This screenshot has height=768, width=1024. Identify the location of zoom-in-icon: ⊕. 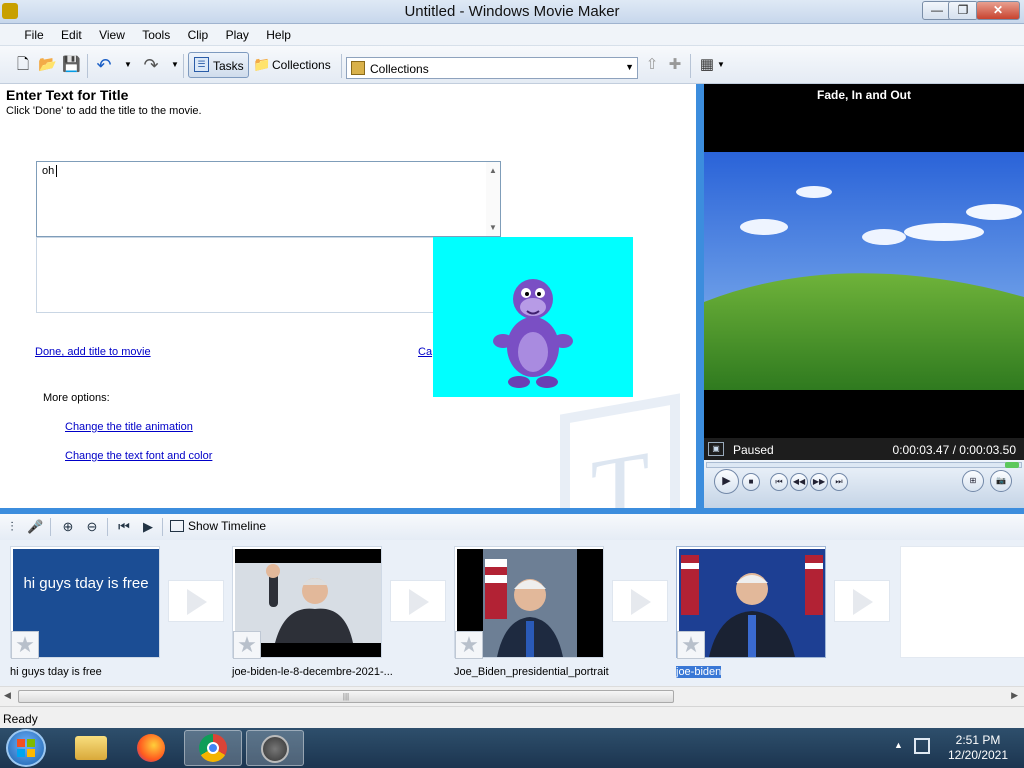
(68, 527).